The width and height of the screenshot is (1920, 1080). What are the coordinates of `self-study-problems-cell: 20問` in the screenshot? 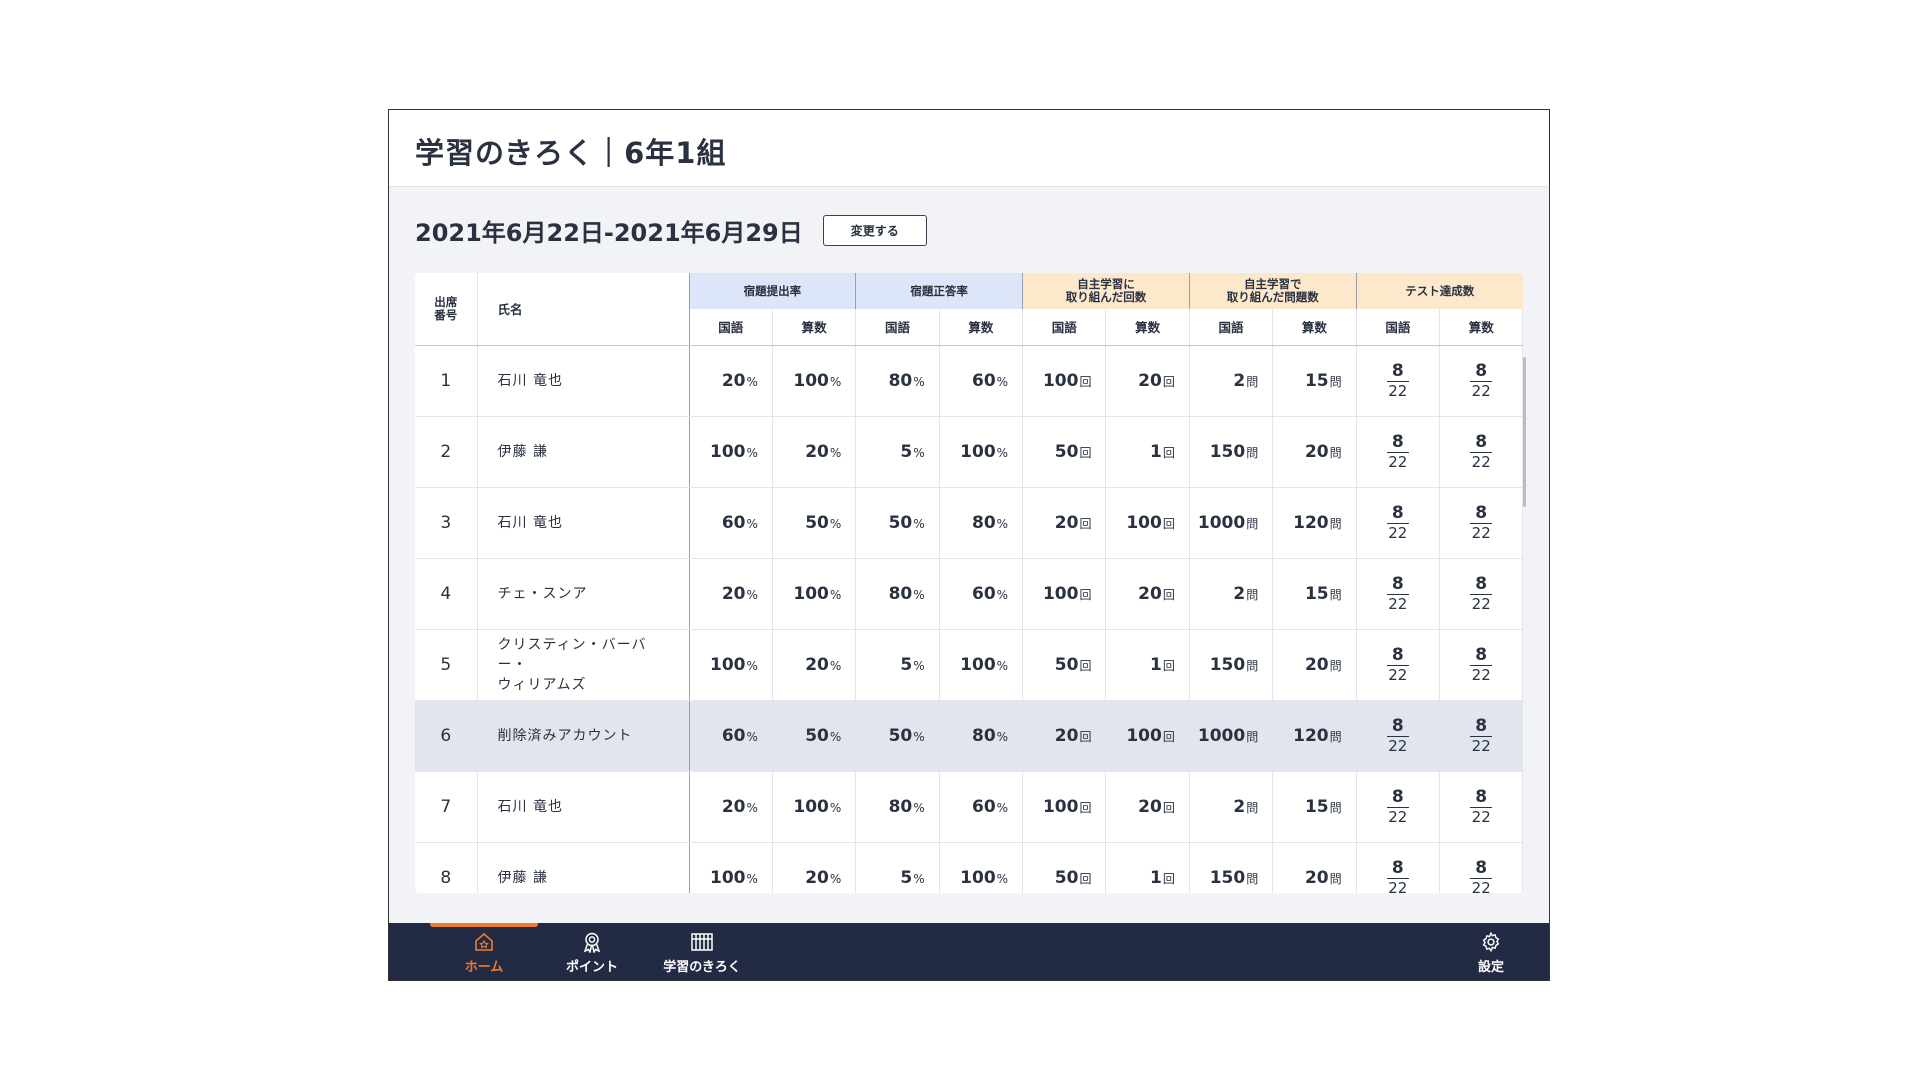 It's located at (1314, 452).